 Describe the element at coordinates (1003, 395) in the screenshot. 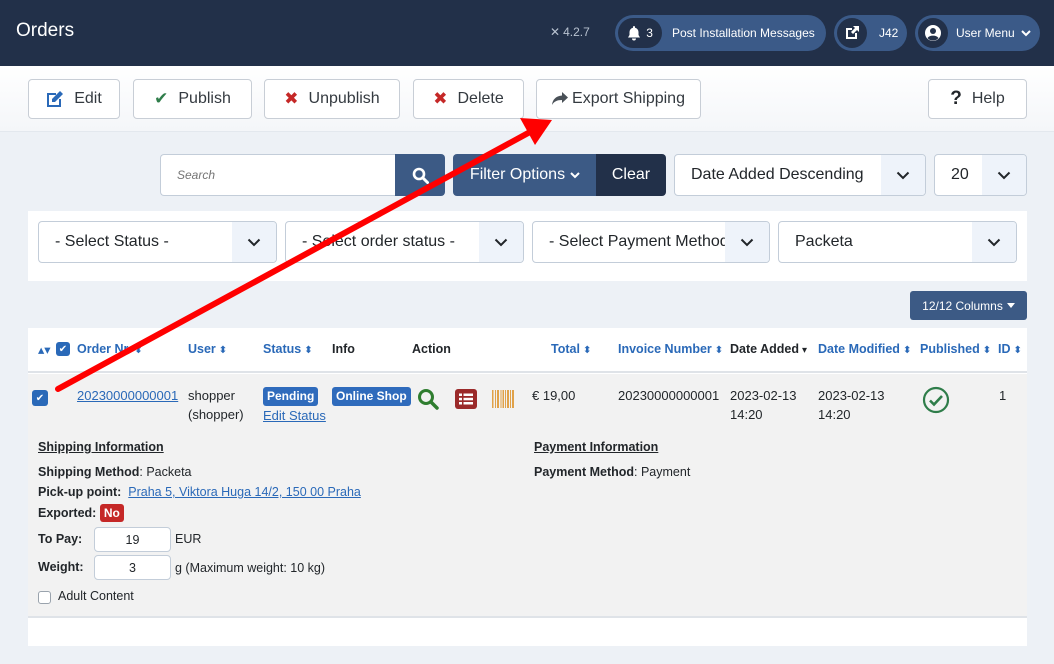

I see `id-cell: 1` at that location.